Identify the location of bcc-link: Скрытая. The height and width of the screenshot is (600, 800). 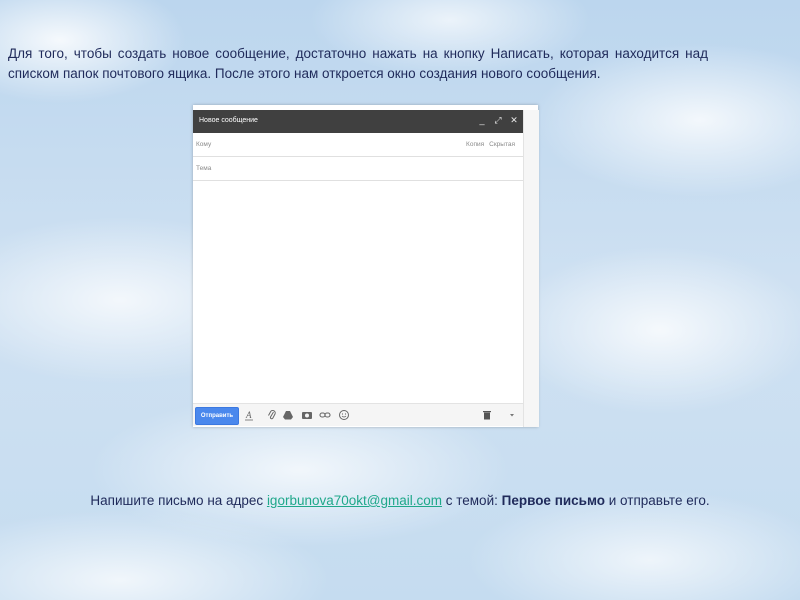
(502, 144).